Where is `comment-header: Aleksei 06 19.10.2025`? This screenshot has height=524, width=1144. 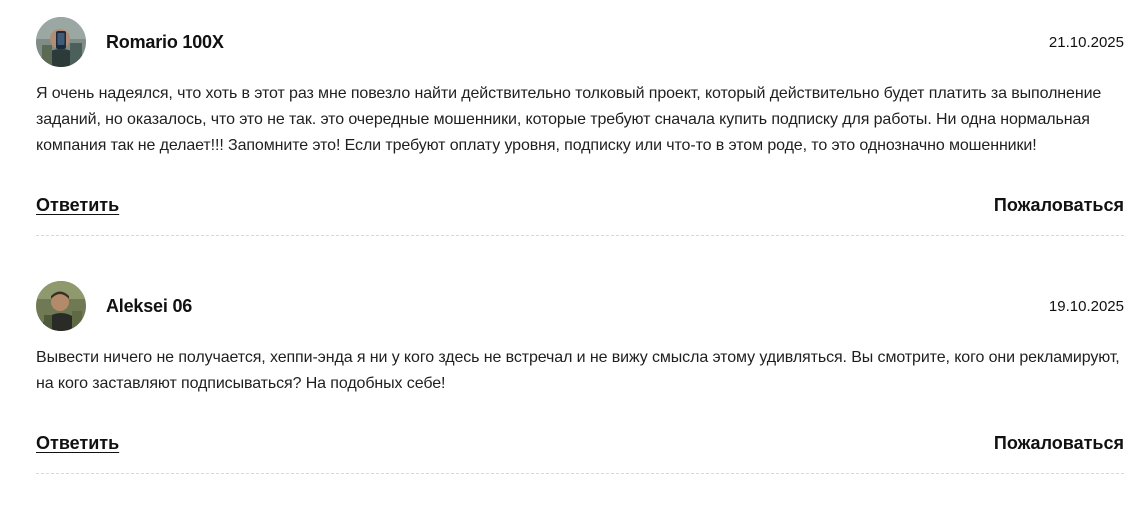
comment-header: Aleksei 06 19.10.2025 is located at coordinates (580, 306).